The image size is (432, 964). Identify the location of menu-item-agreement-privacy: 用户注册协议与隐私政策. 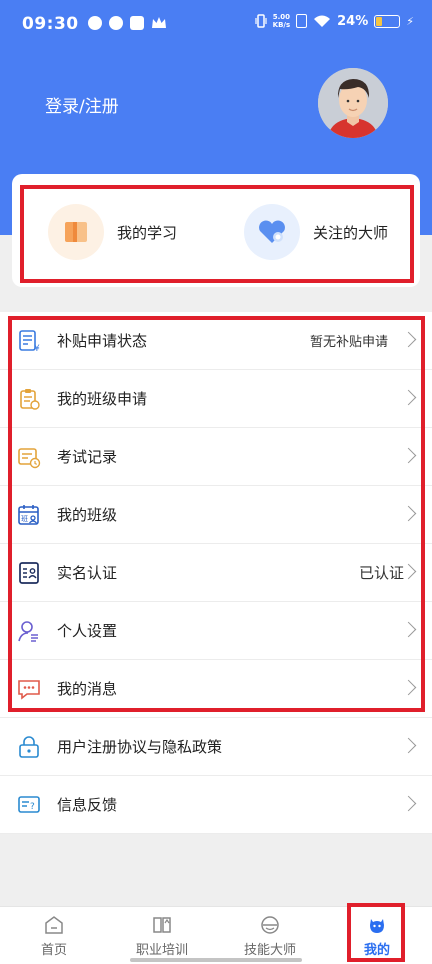
(216, 747).